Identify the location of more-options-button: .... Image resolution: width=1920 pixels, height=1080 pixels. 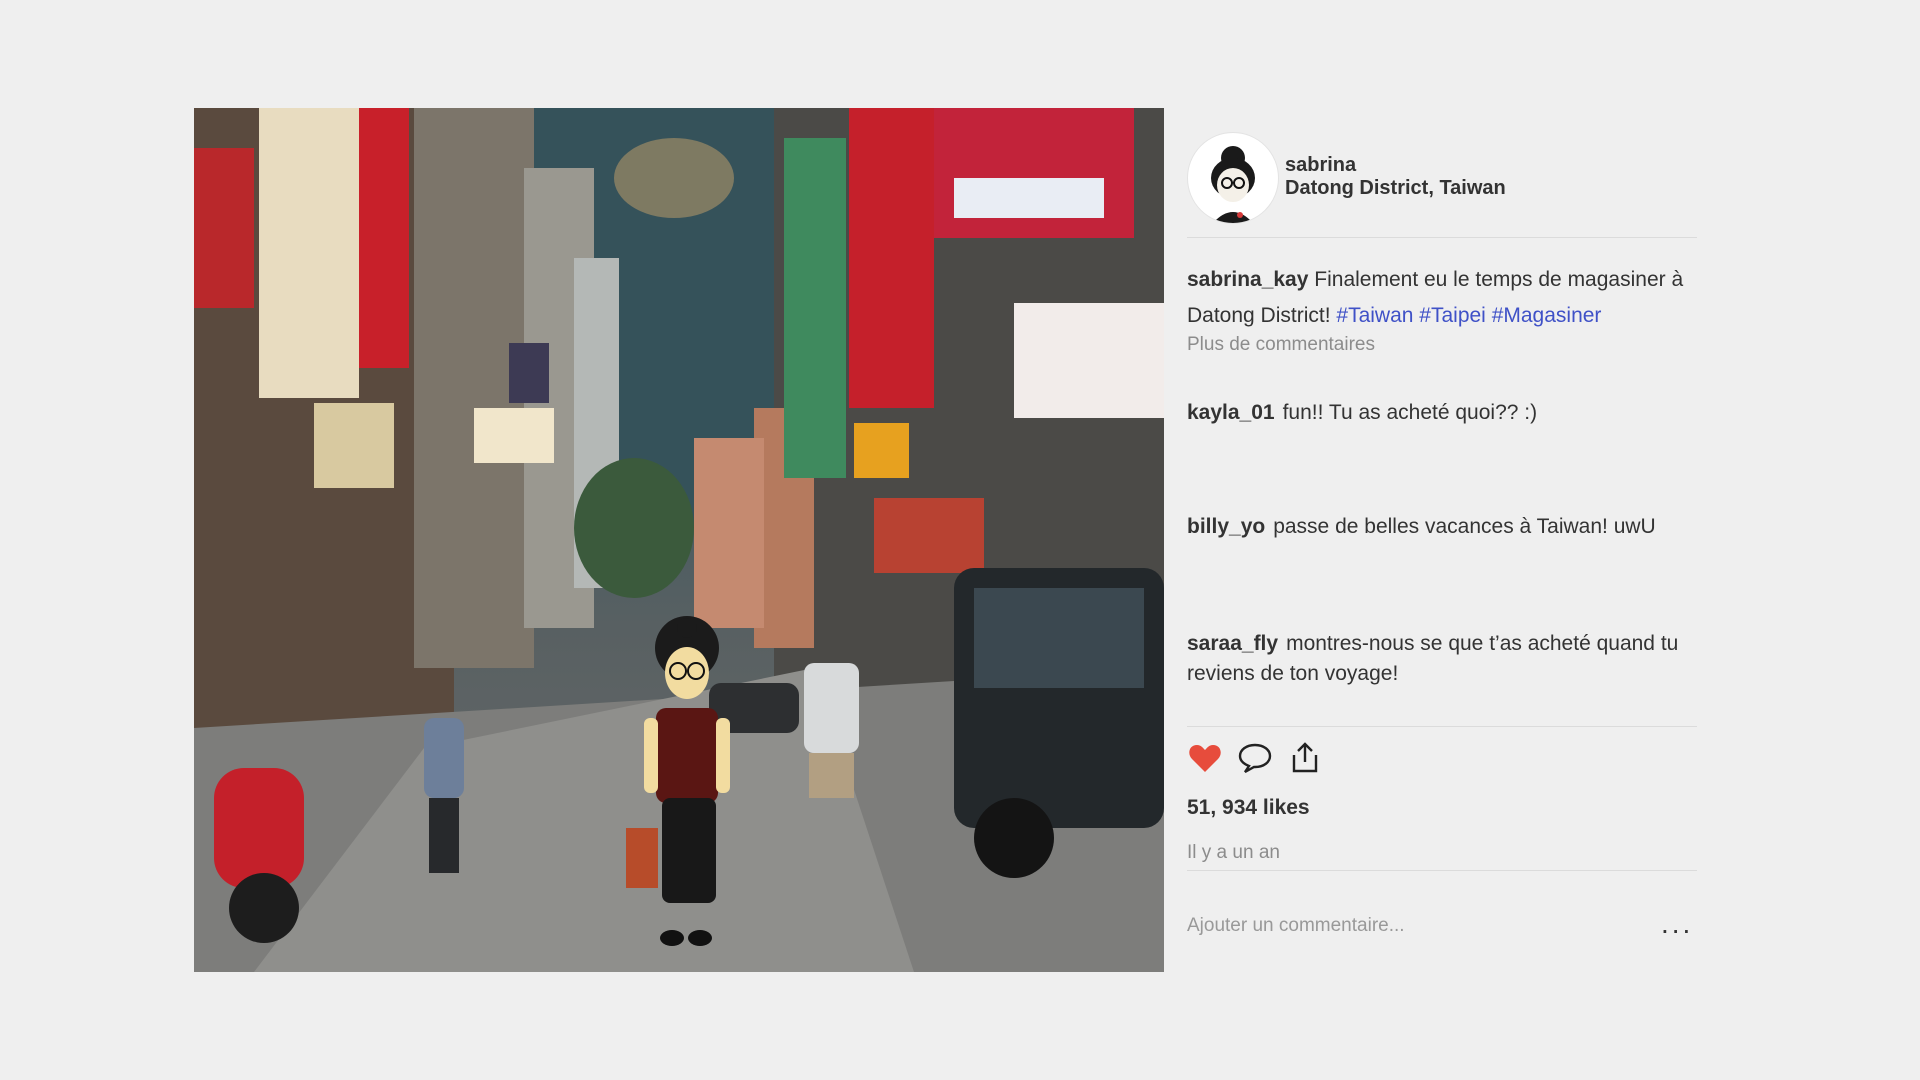
(1677, 924).